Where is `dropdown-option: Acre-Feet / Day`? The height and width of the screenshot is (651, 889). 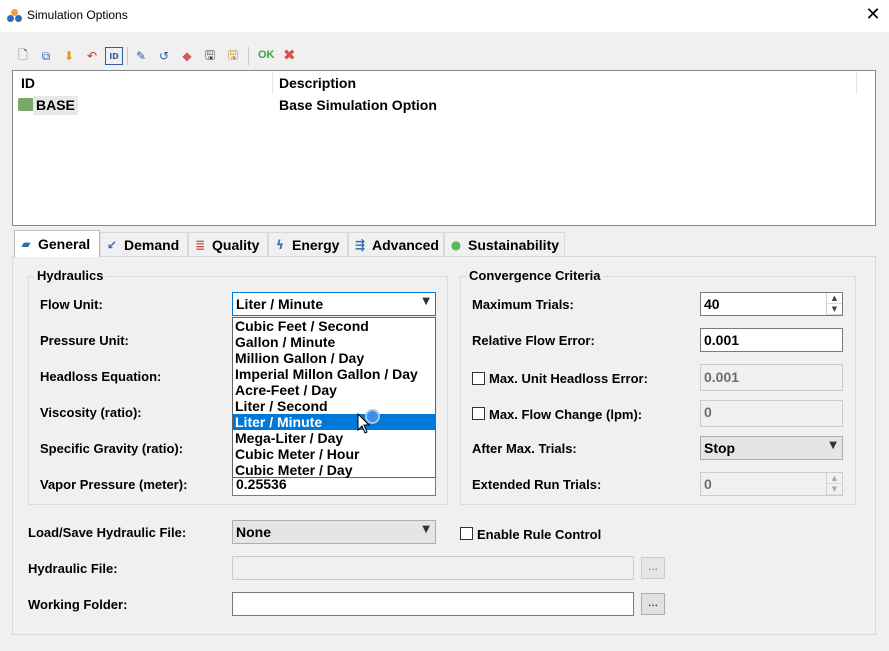
dropdown-option: Acre-Feet / Day is located at coordinates (334, 390).